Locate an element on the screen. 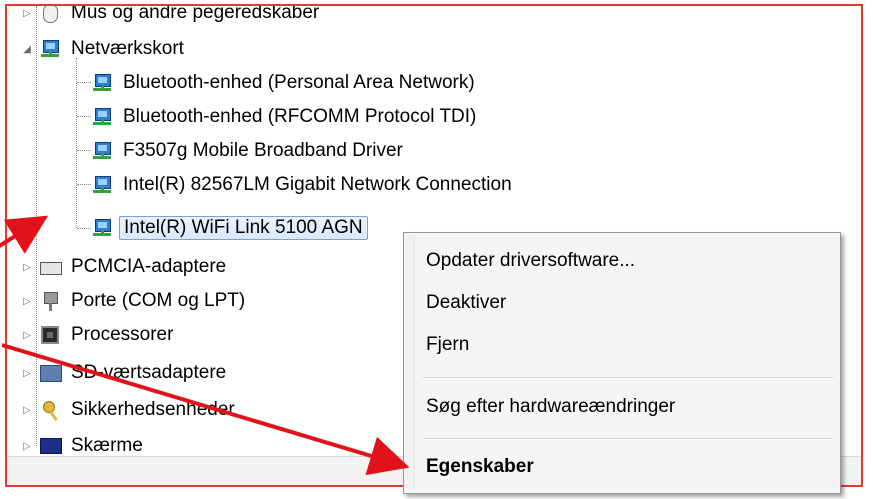  processor-icon is located at coordinates (50, 335).